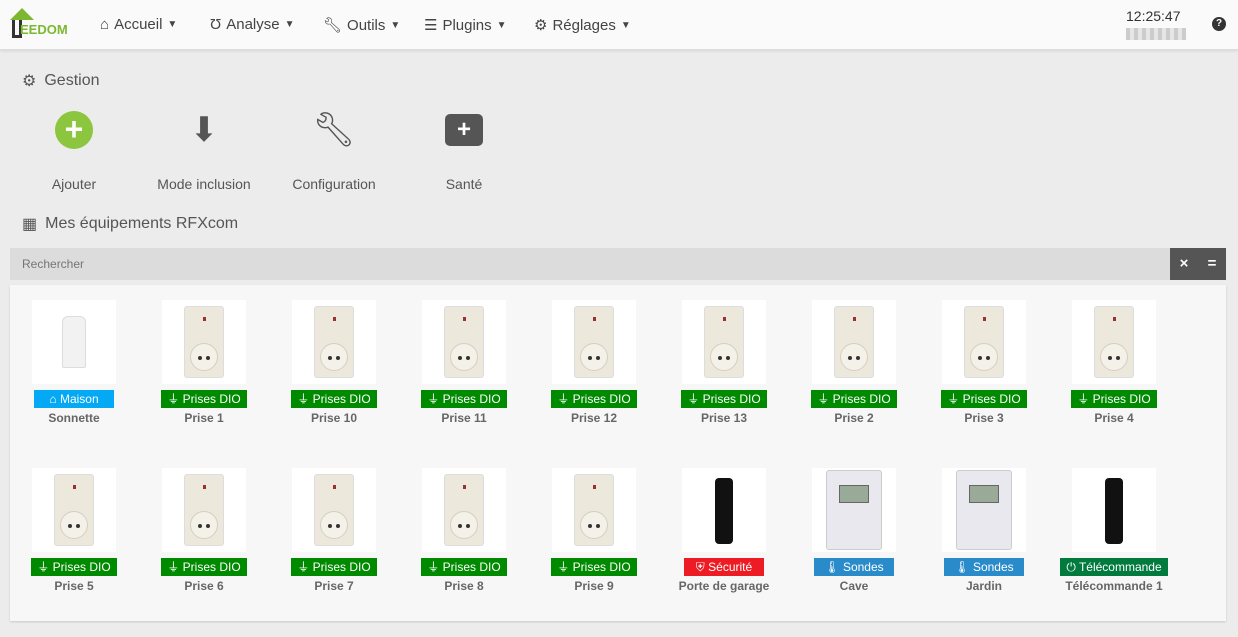 This screenshot has width=1238, height=637. I want to click on equipment-name: Prise 6, so click(204, 586).